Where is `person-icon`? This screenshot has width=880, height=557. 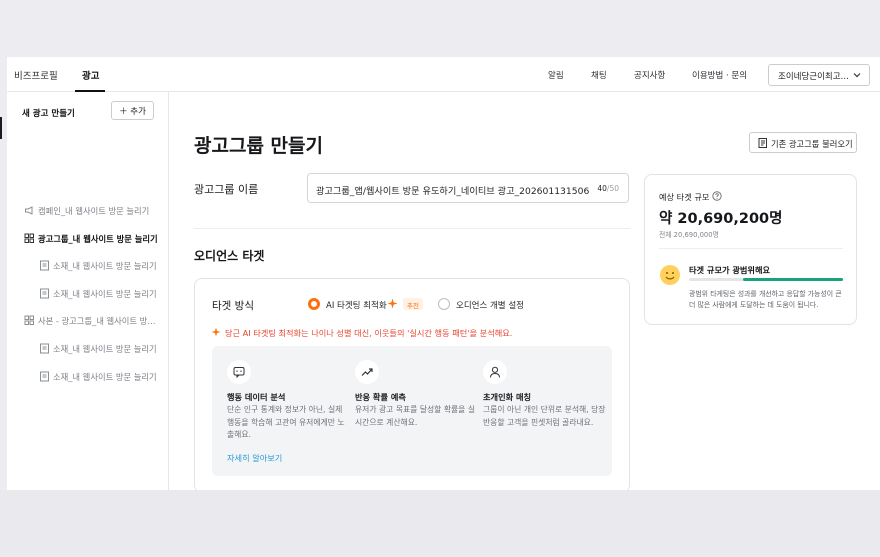
person-icon is located at coordinates (495, 372).